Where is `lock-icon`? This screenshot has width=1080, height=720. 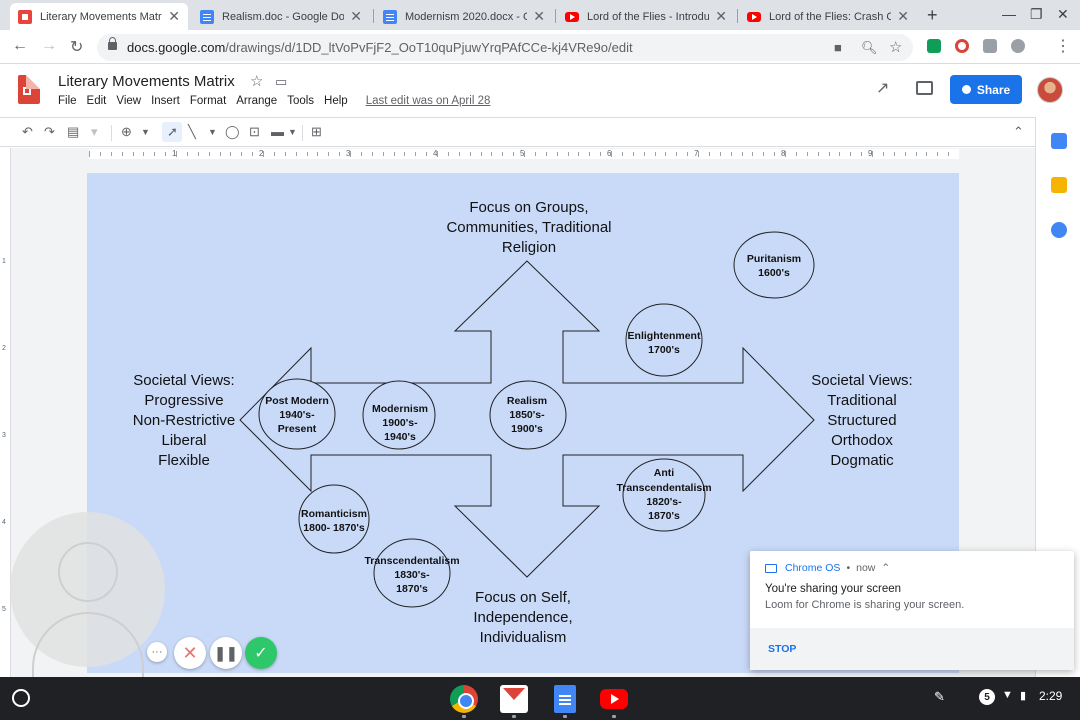
lock-icon is located at coordinates (112, 43).